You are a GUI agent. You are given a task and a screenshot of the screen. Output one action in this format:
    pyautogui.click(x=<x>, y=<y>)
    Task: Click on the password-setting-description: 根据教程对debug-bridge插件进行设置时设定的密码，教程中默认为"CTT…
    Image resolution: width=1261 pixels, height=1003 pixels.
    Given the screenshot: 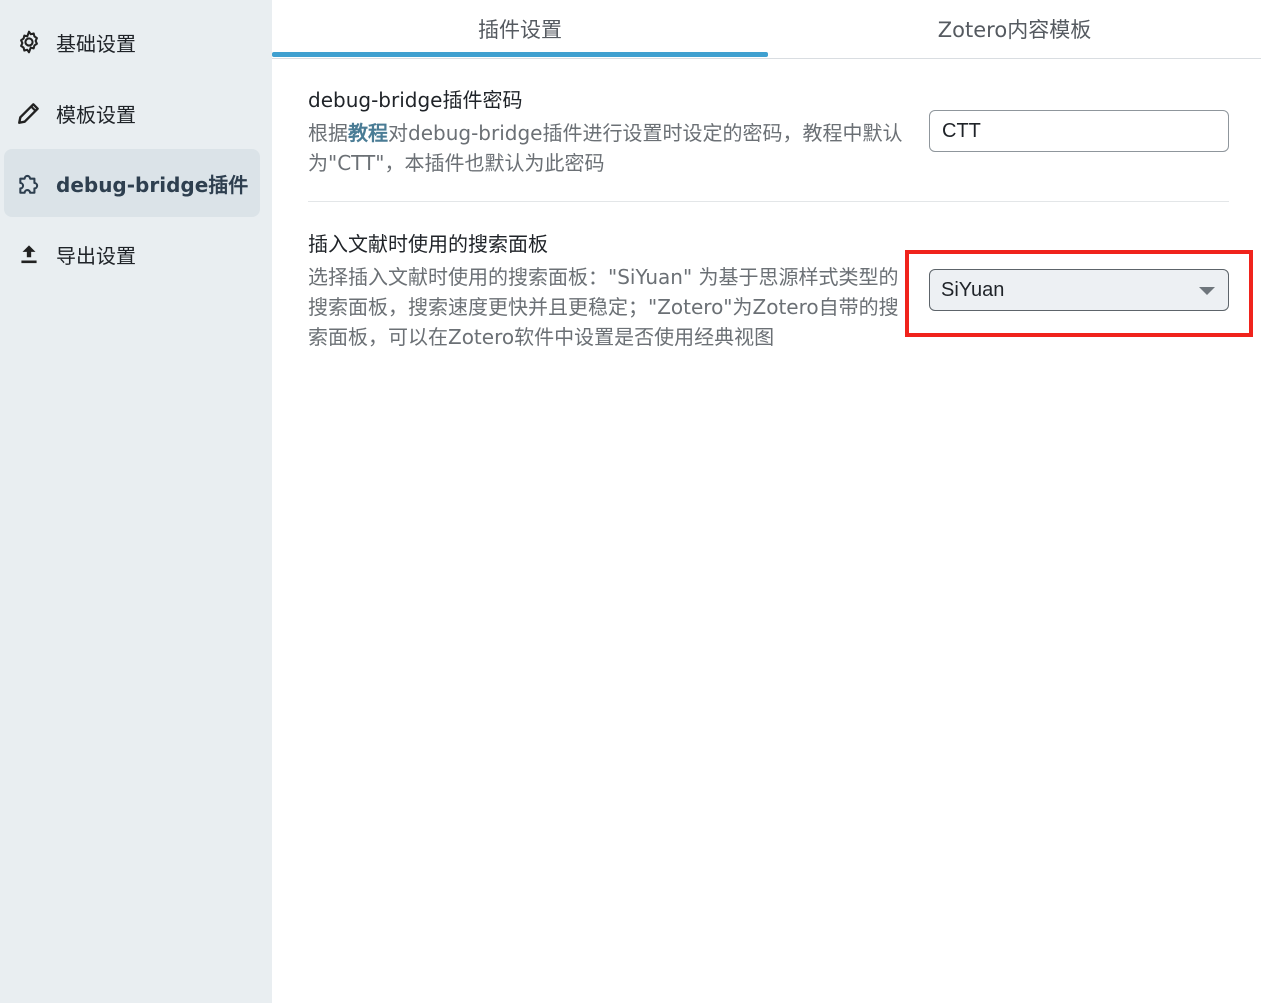 What is the action you would take?
    pyautogui.click(x=612, y=148)
    